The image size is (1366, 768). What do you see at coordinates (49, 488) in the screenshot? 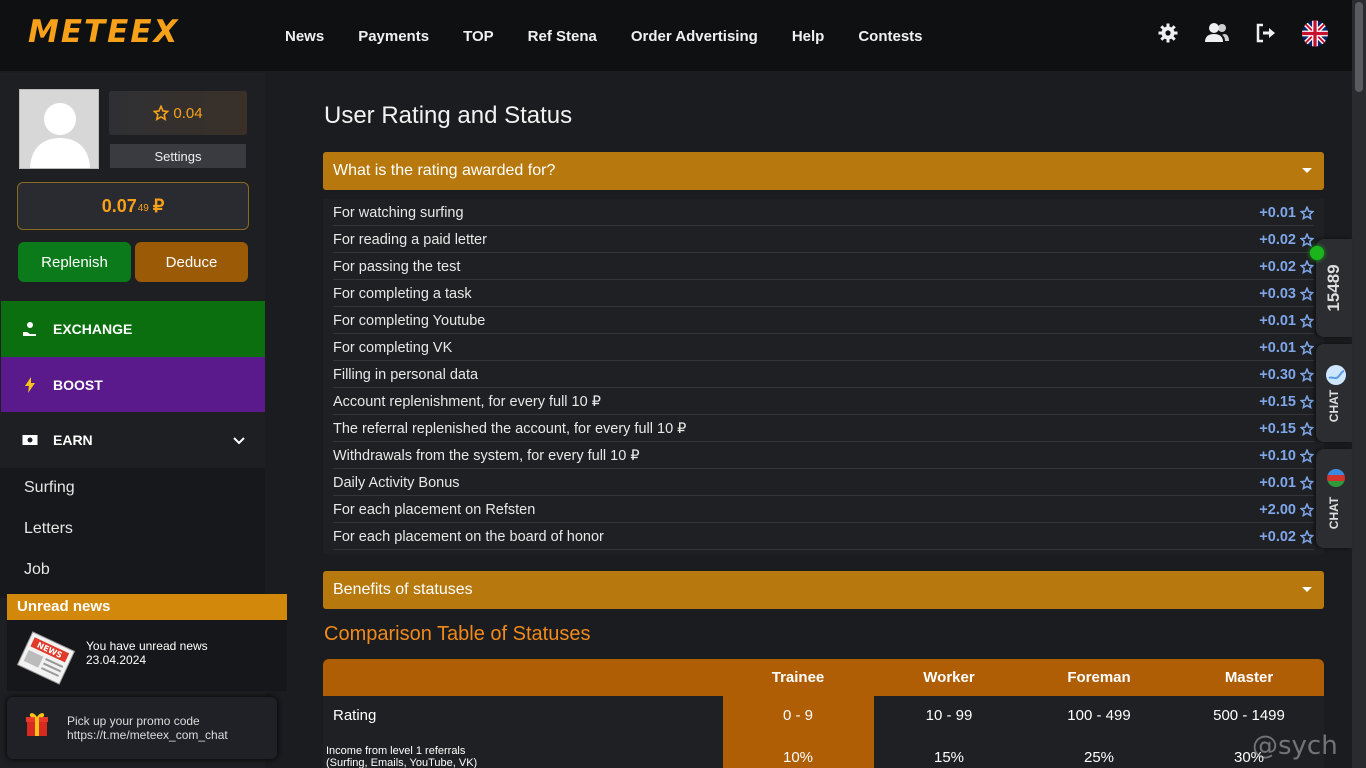
I see `submenu-surfing: Surfing` at bounding box center [49, 488].